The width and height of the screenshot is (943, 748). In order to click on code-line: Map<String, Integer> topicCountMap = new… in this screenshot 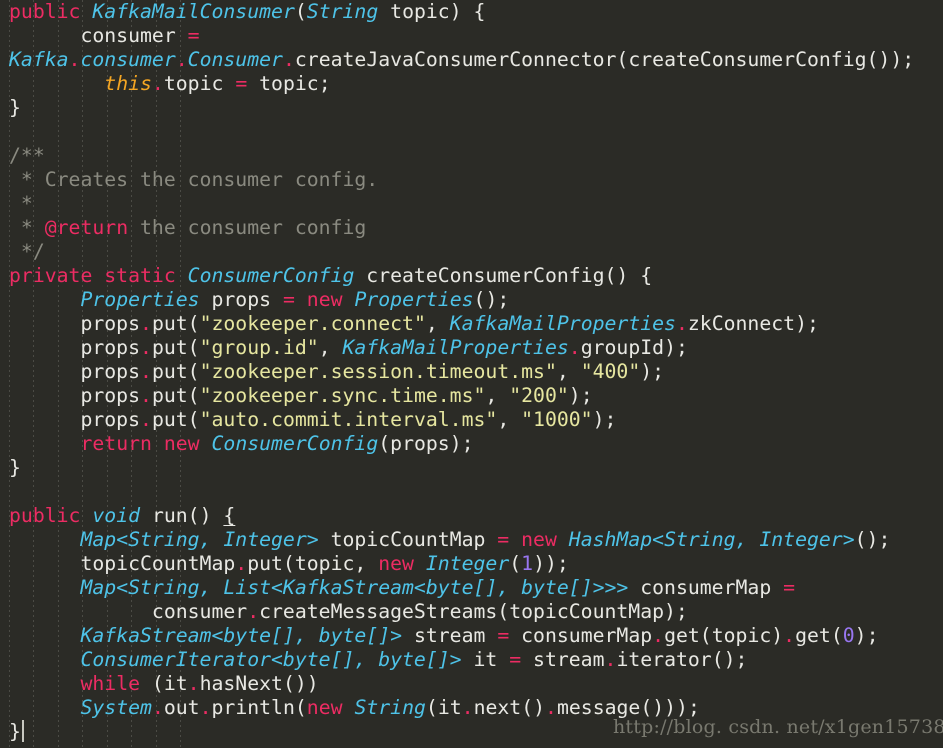, I will do `click(471, 540)`.